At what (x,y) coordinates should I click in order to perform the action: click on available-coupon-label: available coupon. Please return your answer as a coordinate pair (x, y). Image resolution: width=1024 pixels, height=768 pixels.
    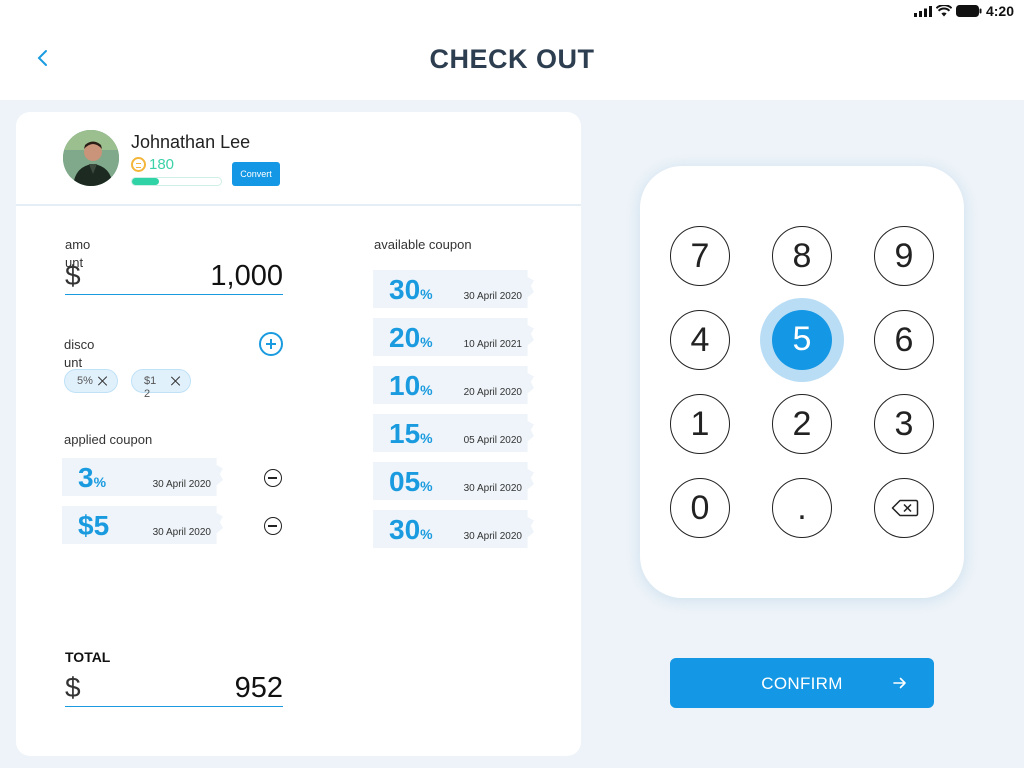
    Looking at the image, I should click on (423, 244).